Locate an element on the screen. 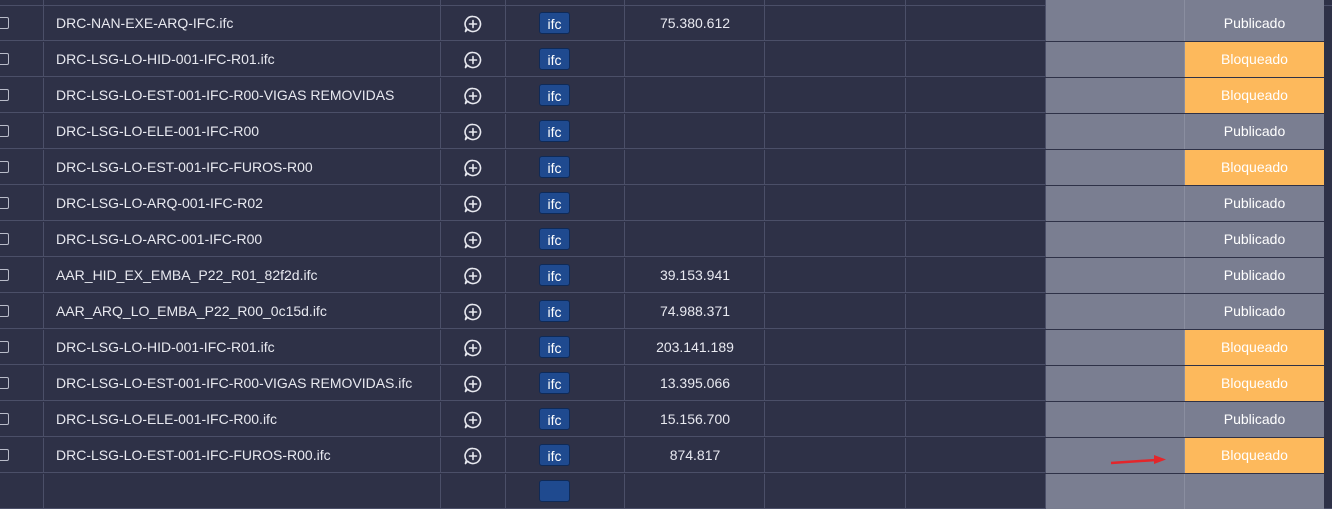 The height and width of the screenshot is (509, 1332). table-row: DRC-LSG-LO-ARC-001-IFC-R00 ifc Publicado is located at coordinates (666, 239).